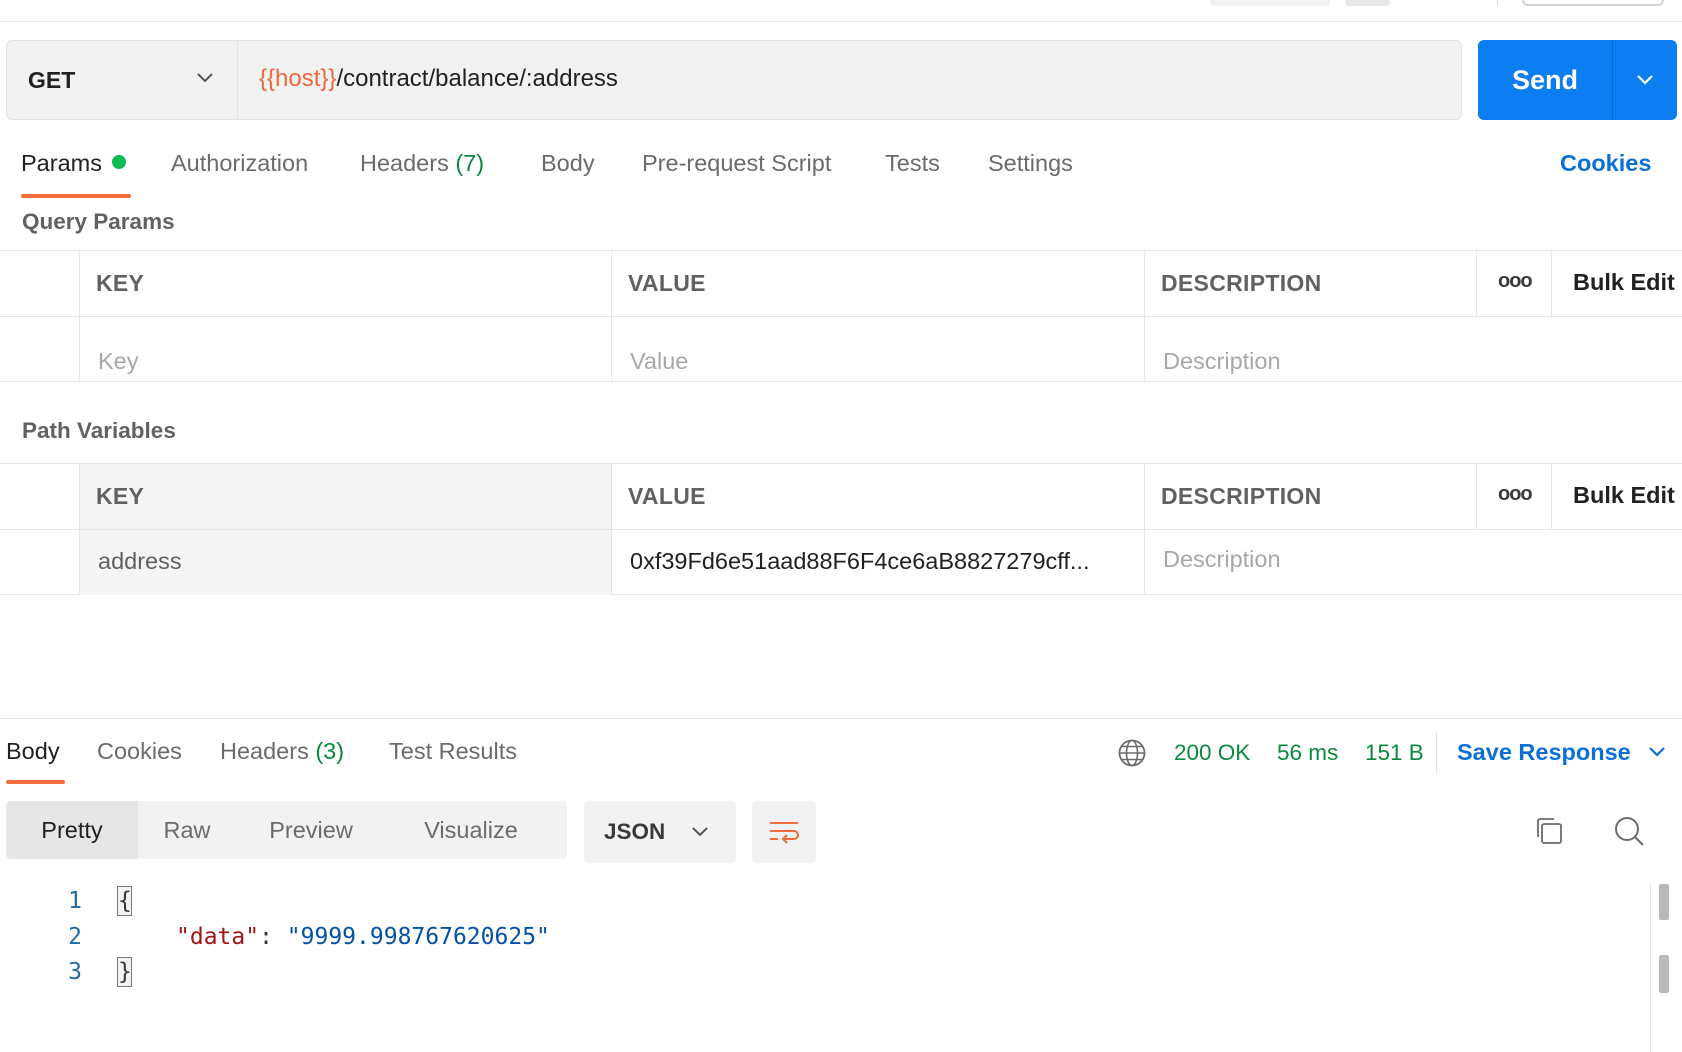 This screenshot has width=1682, height=1052. What do you see at coordinates (453, 751) in the screenshot?
I see `response-tab-test-results: Test Results` at bounding box center [453, 751].